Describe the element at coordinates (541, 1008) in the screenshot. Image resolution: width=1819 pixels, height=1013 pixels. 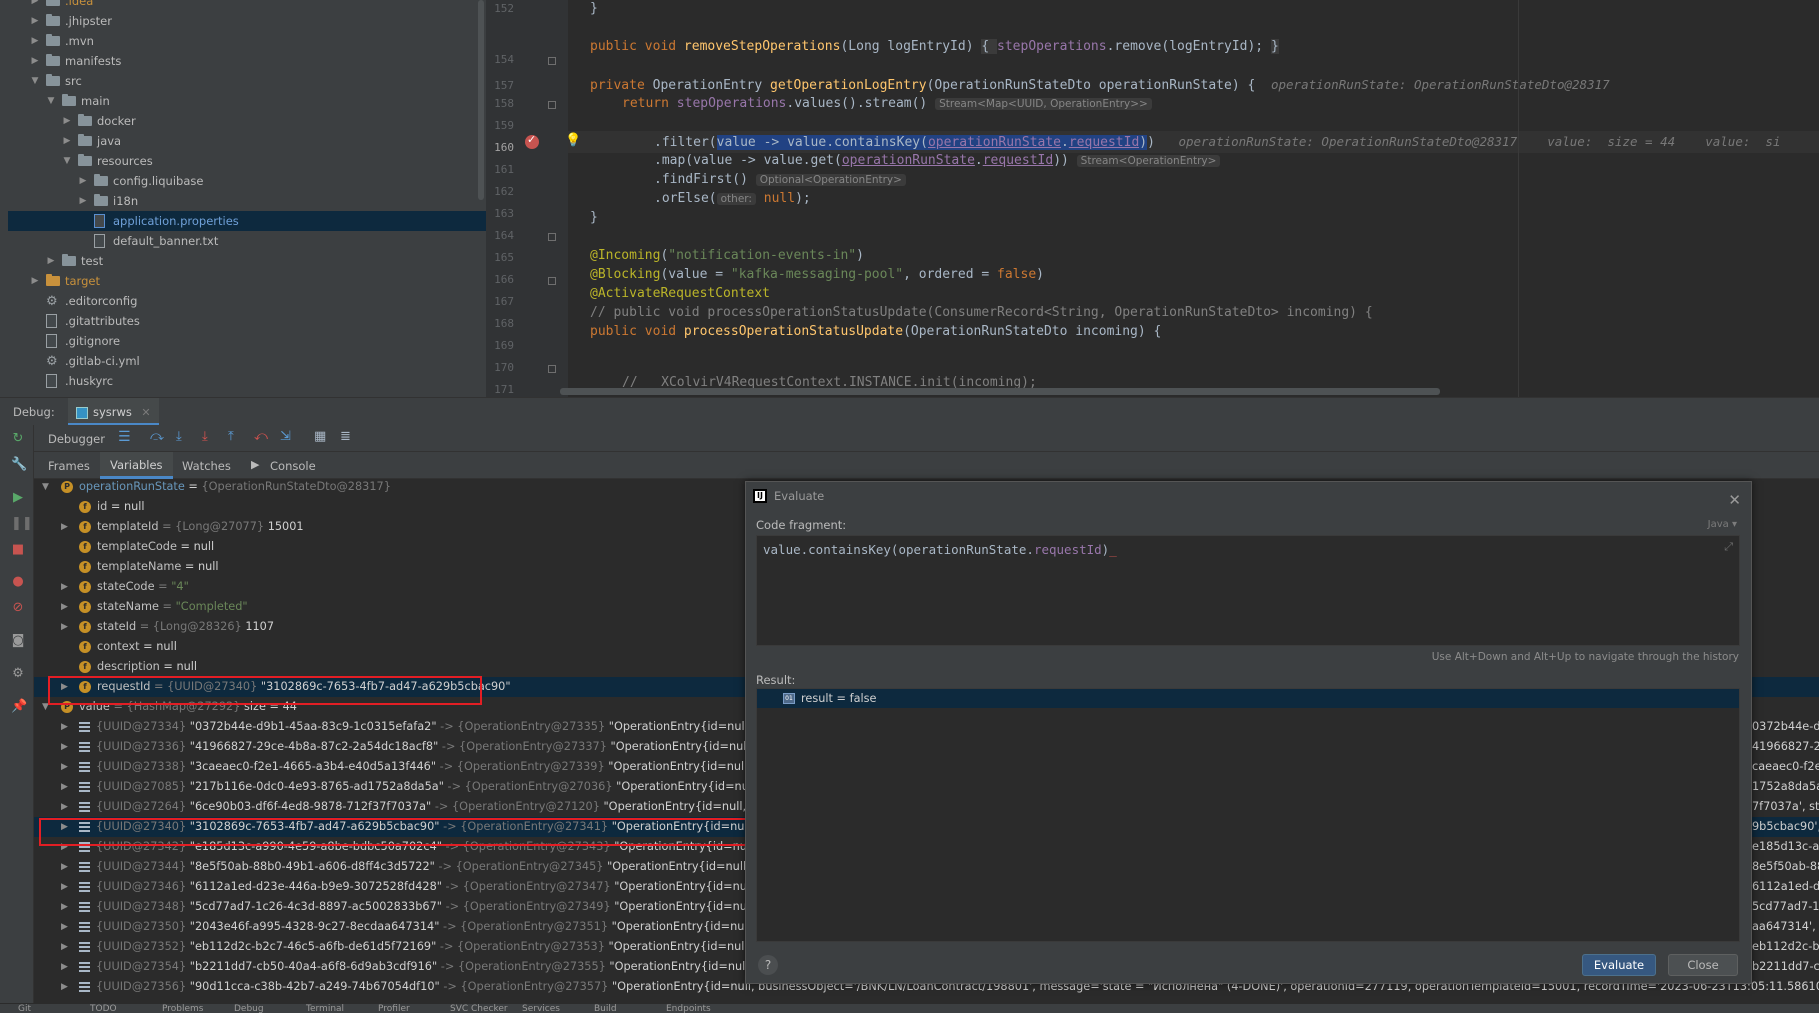
I see `bottom-tab-services: Services` at that location.